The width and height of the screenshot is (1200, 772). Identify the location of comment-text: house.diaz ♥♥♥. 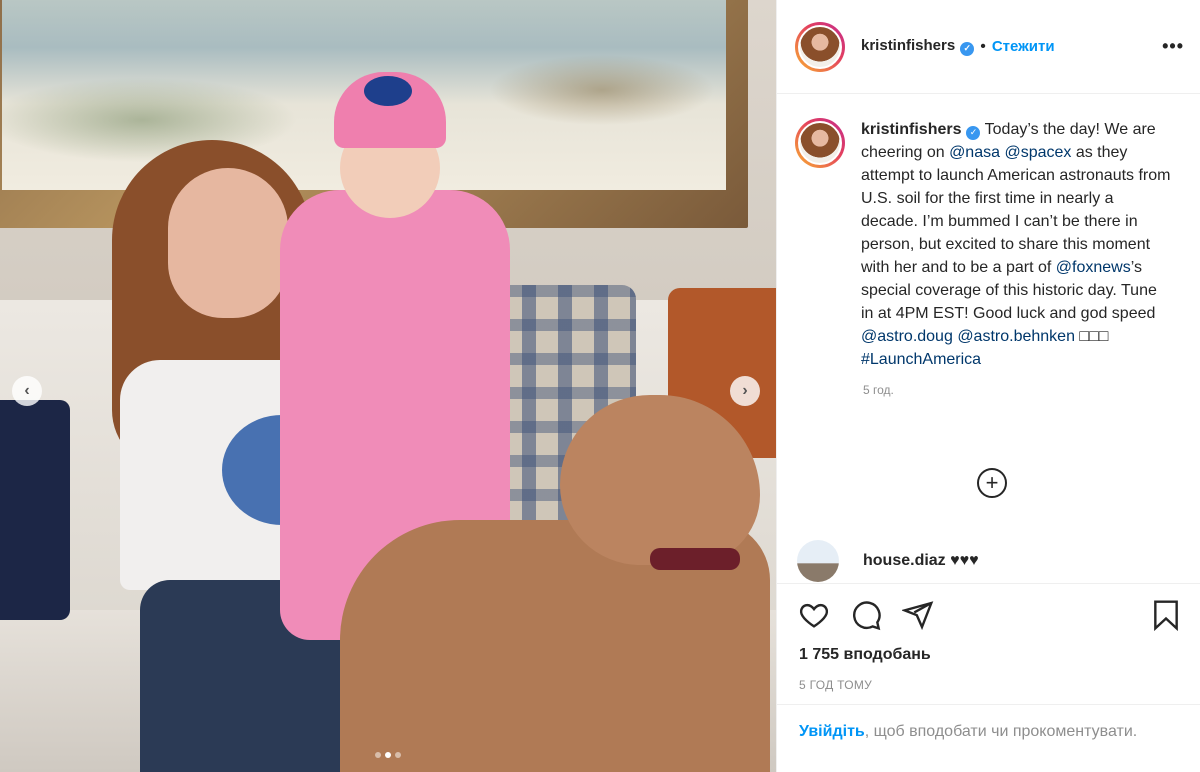
(921, 561).